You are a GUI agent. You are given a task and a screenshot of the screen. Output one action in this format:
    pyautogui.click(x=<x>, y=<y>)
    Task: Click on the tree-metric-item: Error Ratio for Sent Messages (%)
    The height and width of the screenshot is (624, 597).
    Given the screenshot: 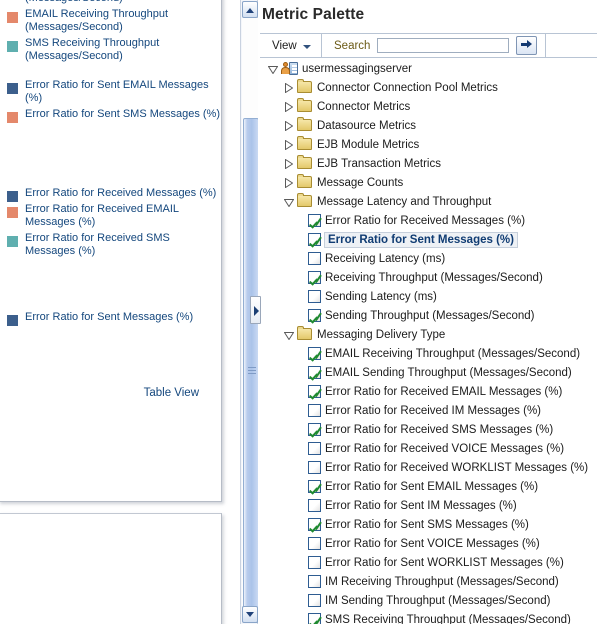 What is the action you would take?
    pyautogui.click(x=428, y=239)
    